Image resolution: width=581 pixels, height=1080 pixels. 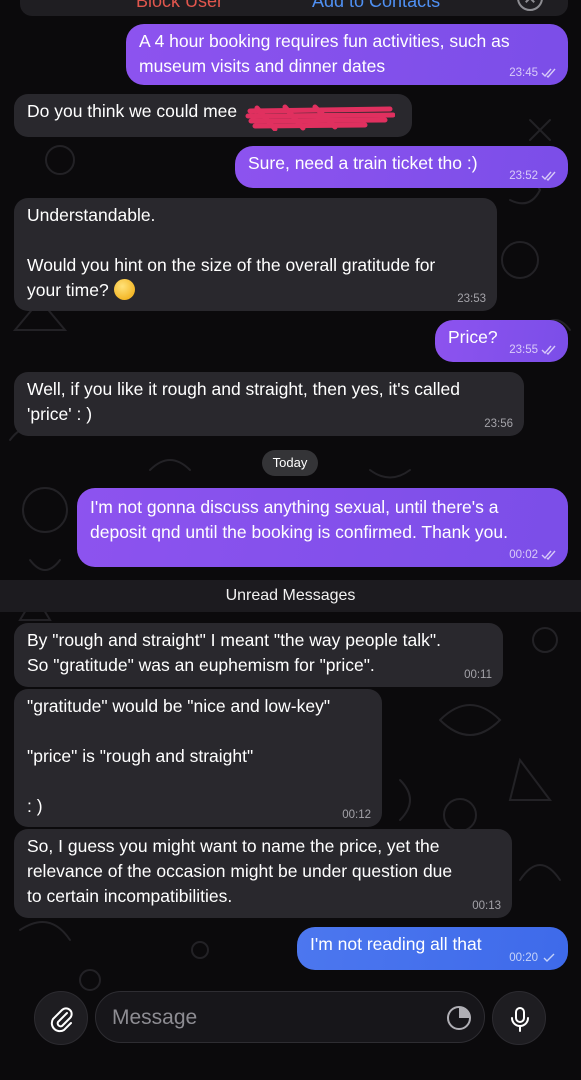 I want to click on message-time: 23:55, so click(x=523, y=350).